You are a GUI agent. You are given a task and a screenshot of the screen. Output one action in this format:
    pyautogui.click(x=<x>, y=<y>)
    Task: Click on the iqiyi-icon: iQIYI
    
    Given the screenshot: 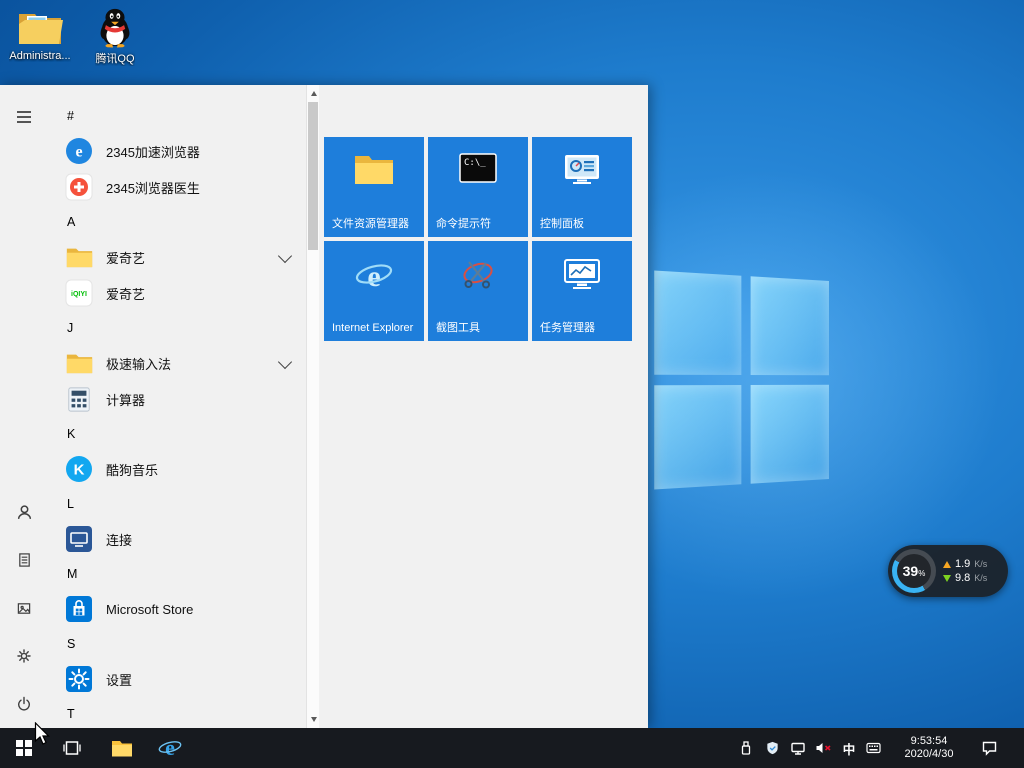 What is the action you would take?
    pyautogui.click(x=79, y=293)
    